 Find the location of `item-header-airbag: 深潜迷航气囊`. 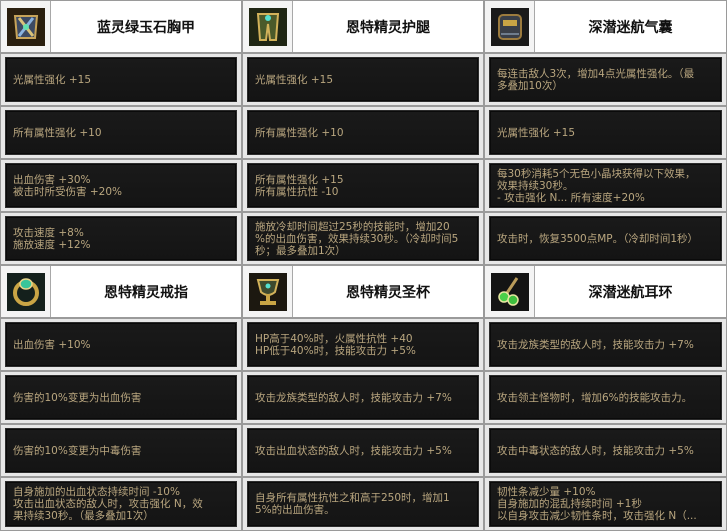

item-header-airbag: 深潜迷航气囊 is located at coordinates (605, 26).